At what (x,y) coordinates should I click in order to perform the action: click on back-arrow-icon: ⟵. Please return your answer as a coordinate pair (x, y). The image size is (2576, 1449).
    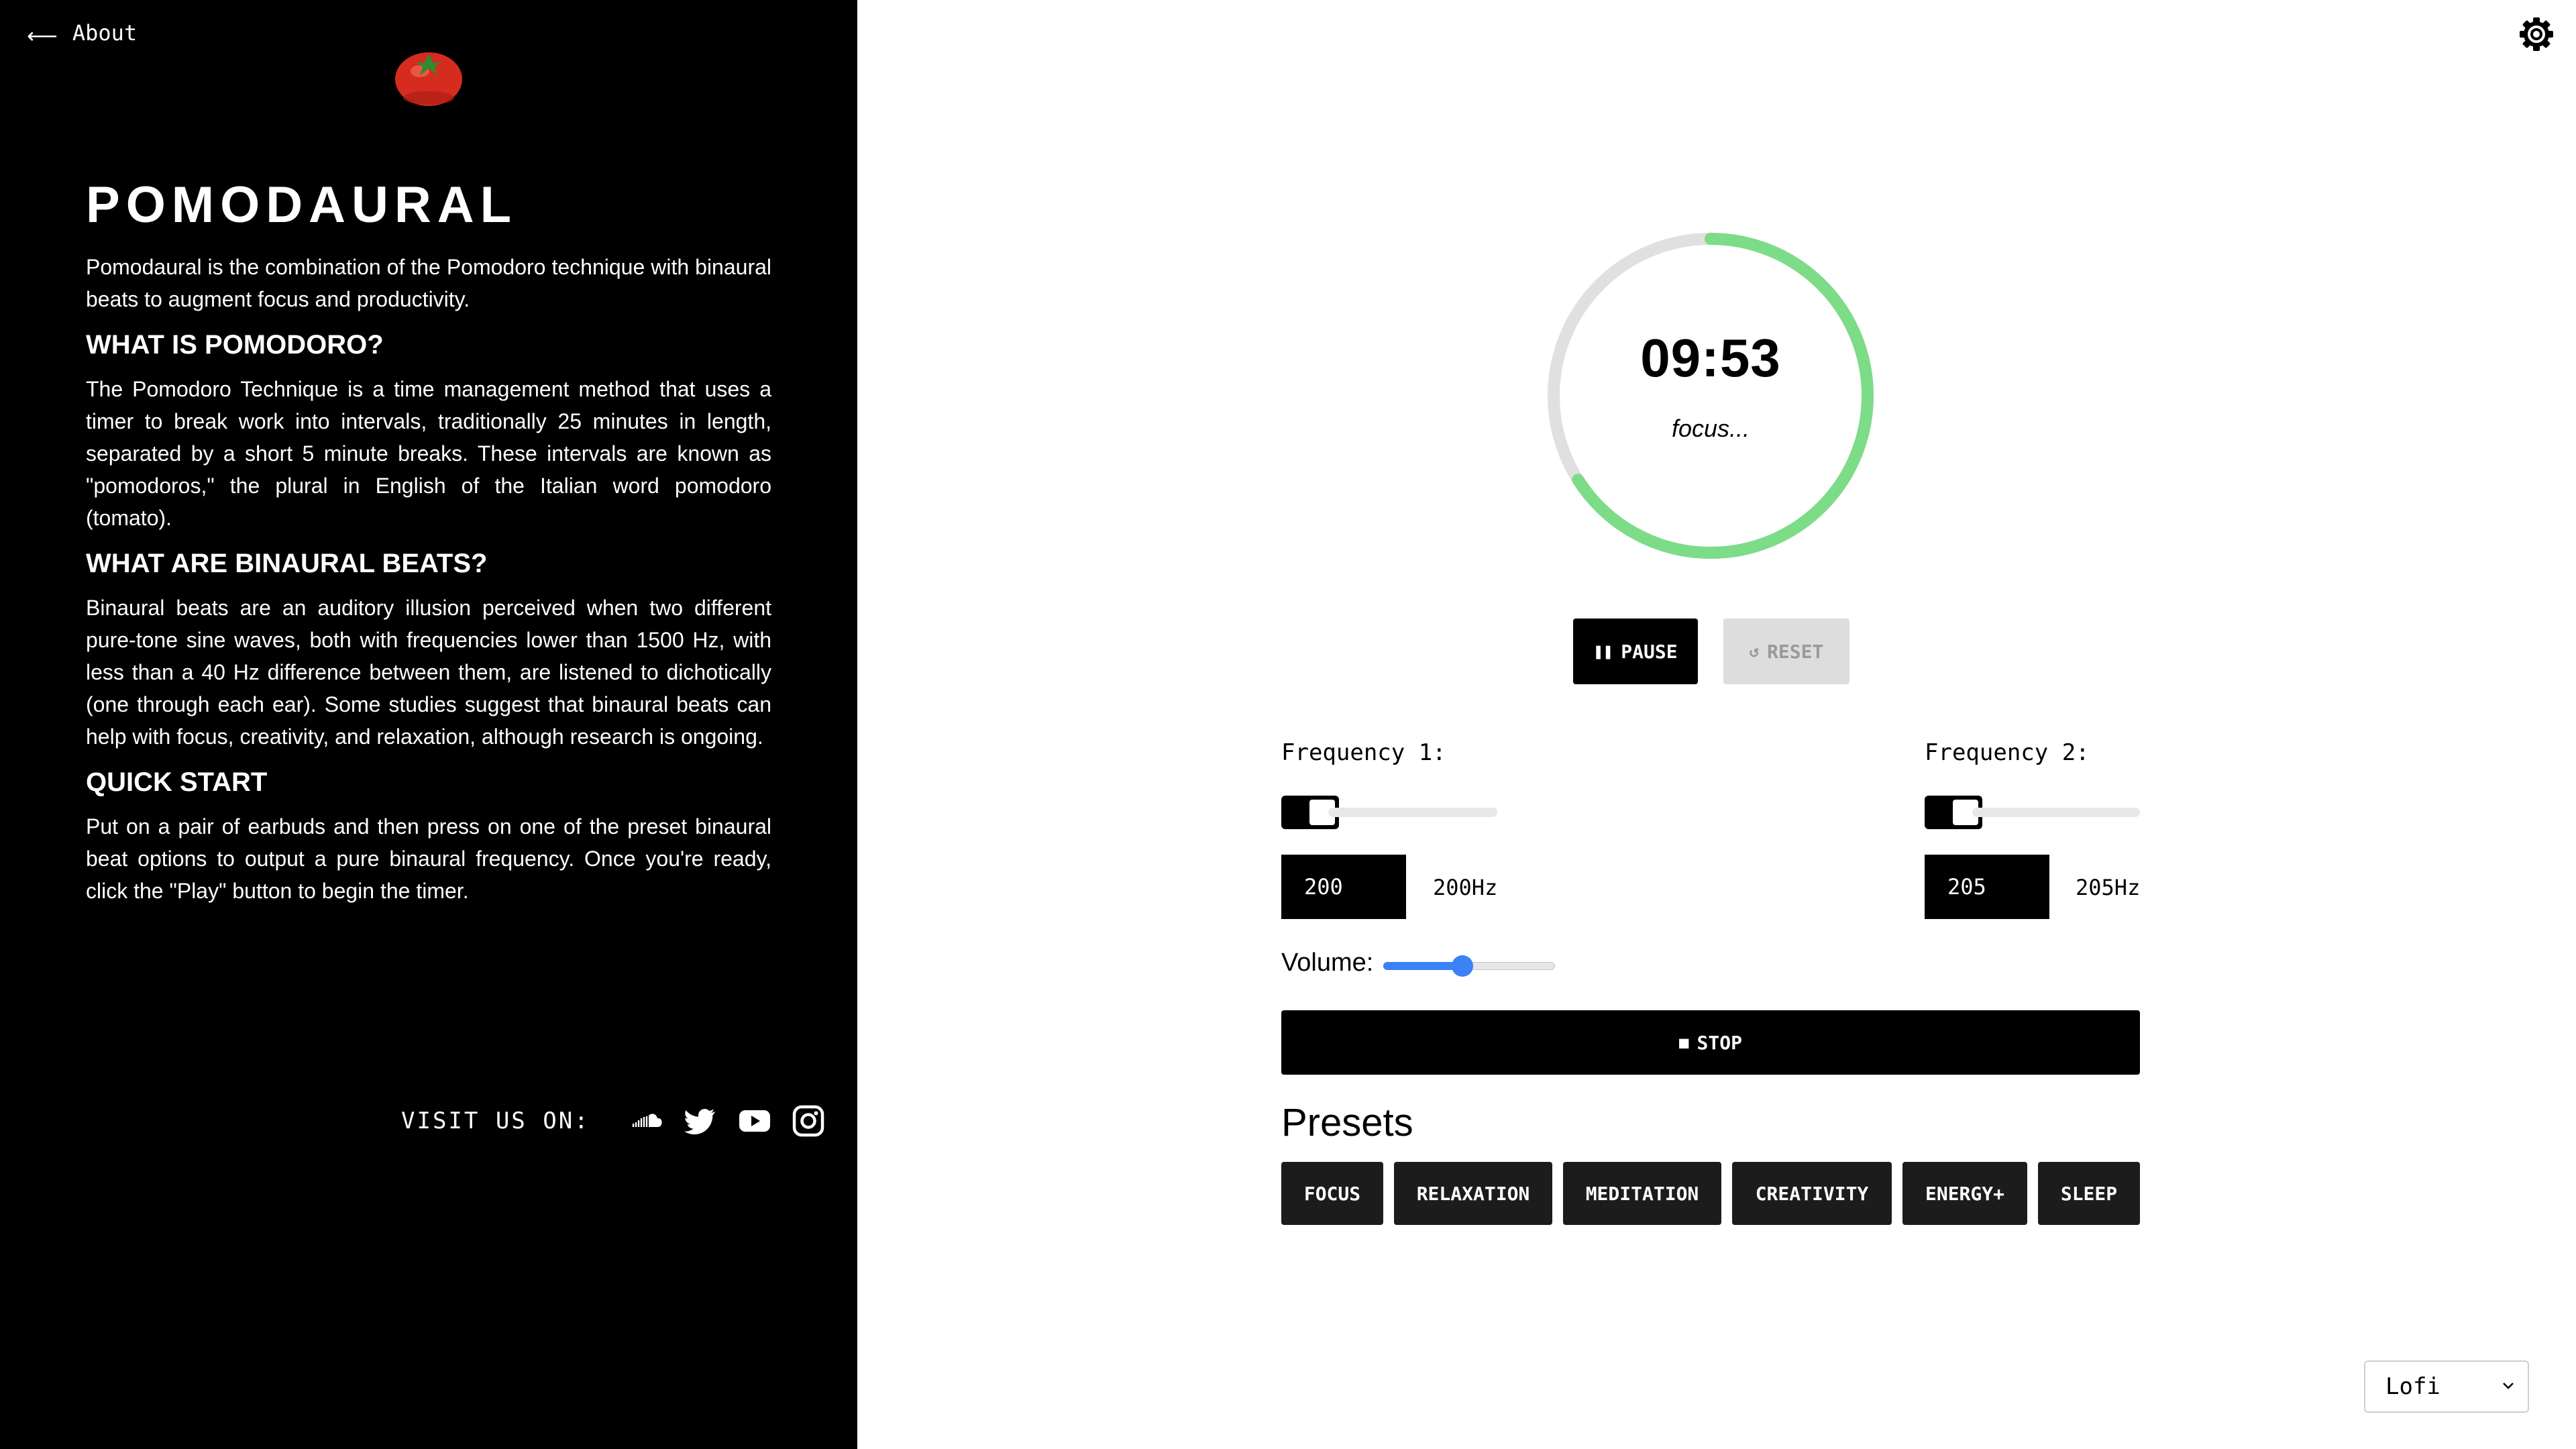
    Looking at the image, I should click on (42, 35).